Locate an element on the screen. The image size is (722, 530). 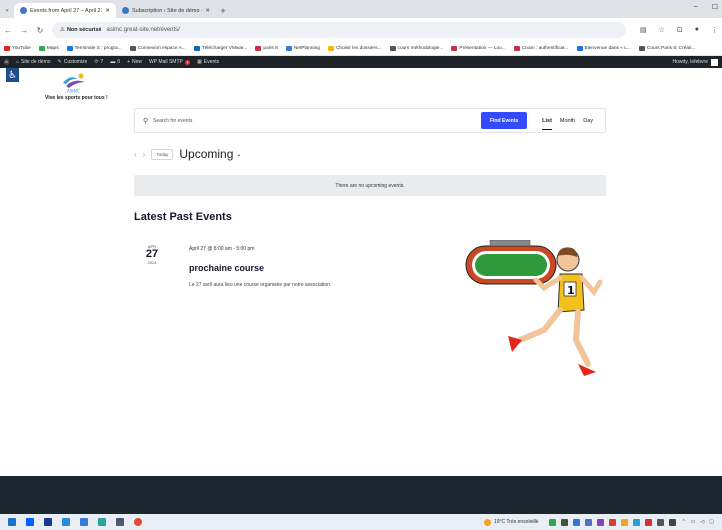
comment-icon: ▬ is located at coordinates (113, 62).